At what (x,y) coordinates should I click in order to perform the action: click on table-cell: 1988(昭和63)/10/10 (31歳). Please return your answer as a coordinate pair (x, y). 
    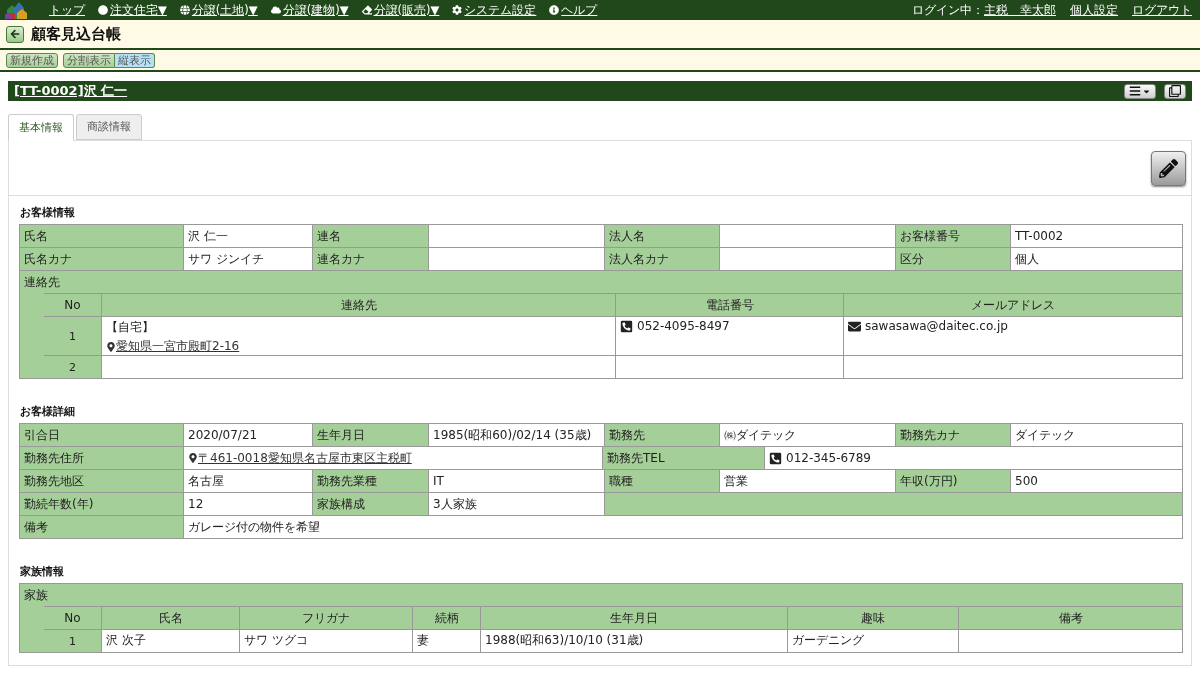
    Looking at the image, I should click on (634, 641).